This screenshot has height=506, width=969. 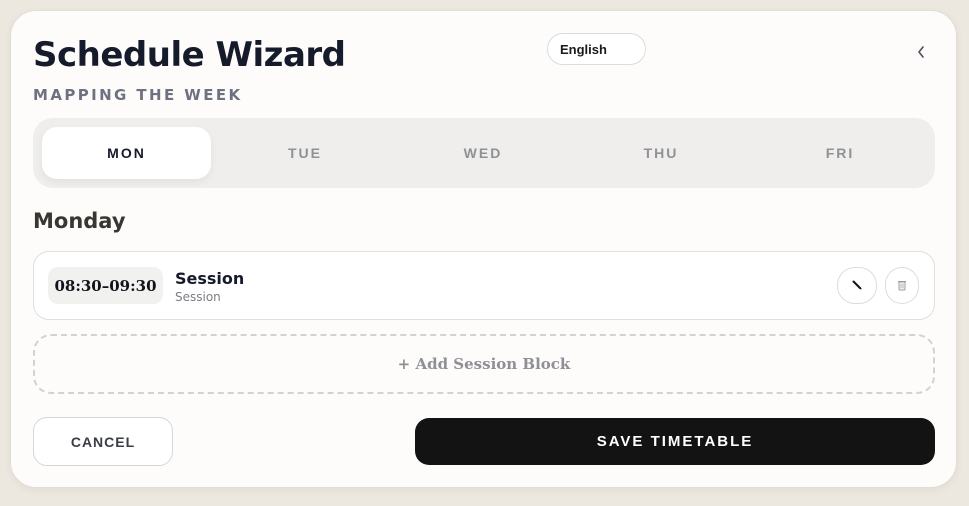 I want to click on session-title: Session, so click(x=210, y=278).